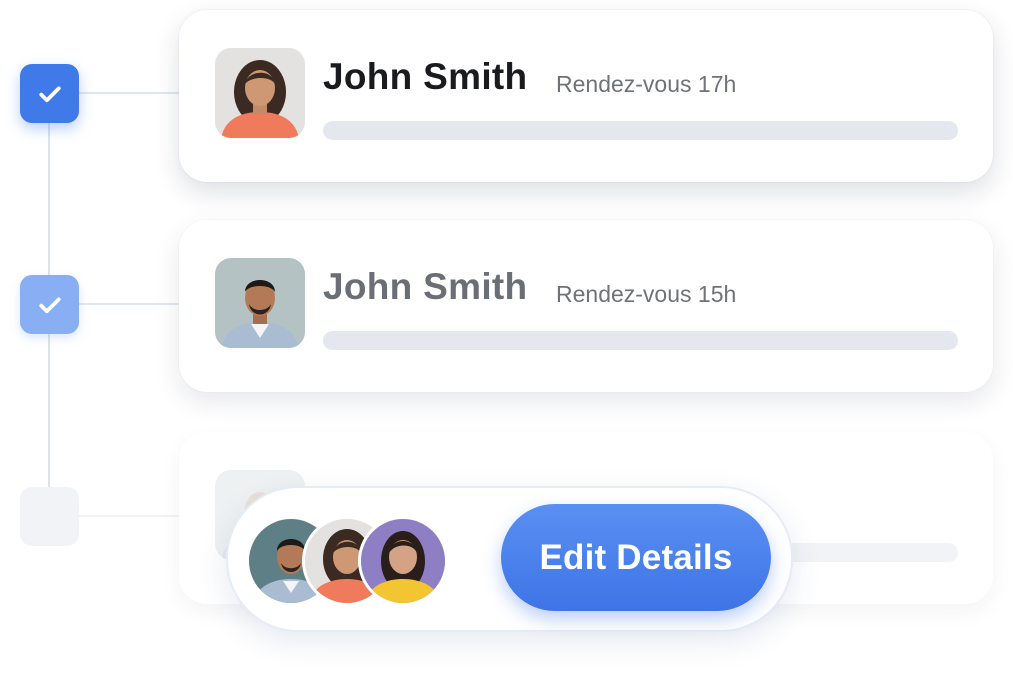 This screenshot has height=693, width=1013. I want to click on action-pill: Edit Details, so click(509, 559).